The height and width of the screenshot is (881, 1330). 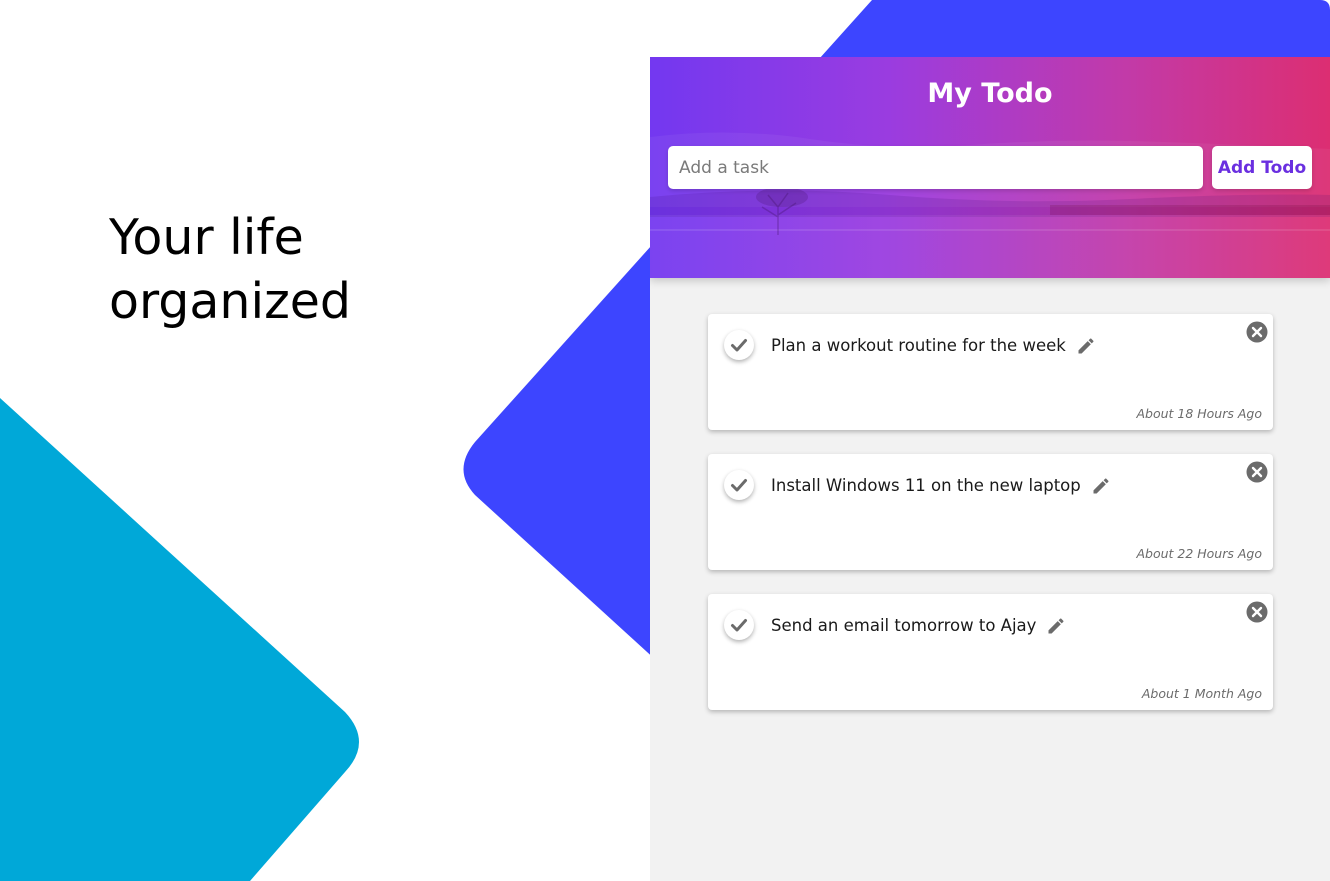 I want to click on tagline-line-1: Your life, so click(x=206, y=237).